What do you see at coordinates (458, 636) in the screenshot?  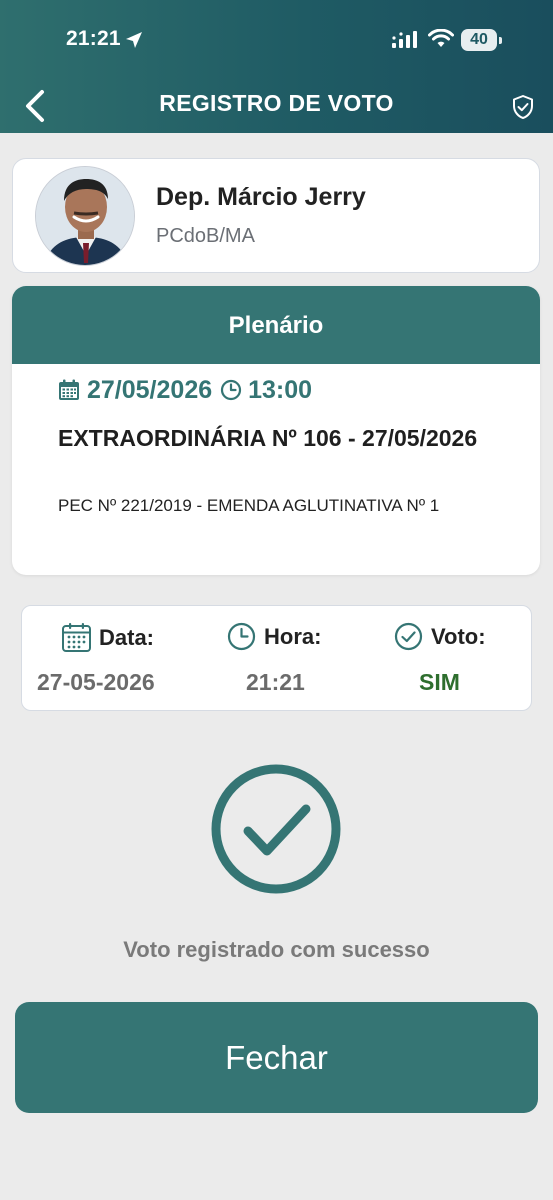 I see `vote-choice-label: Voto:` at bounding box center [458, 636].